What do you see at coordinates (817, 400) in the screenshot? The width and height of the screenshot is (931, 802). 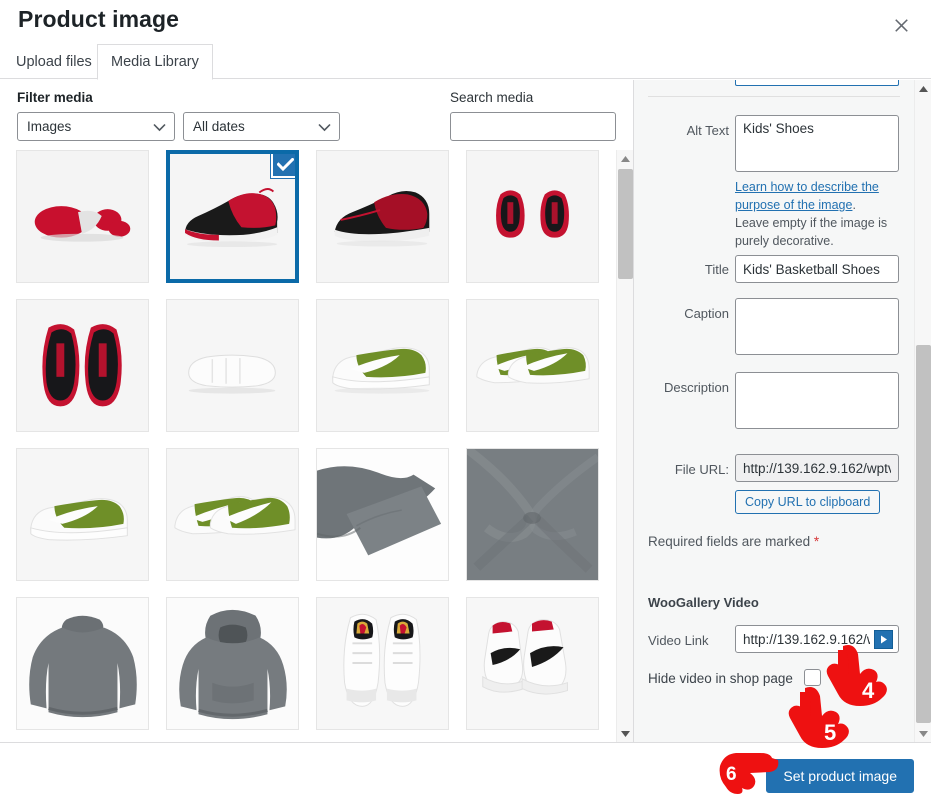 I see `description-field` at bounding box center [817, 400].